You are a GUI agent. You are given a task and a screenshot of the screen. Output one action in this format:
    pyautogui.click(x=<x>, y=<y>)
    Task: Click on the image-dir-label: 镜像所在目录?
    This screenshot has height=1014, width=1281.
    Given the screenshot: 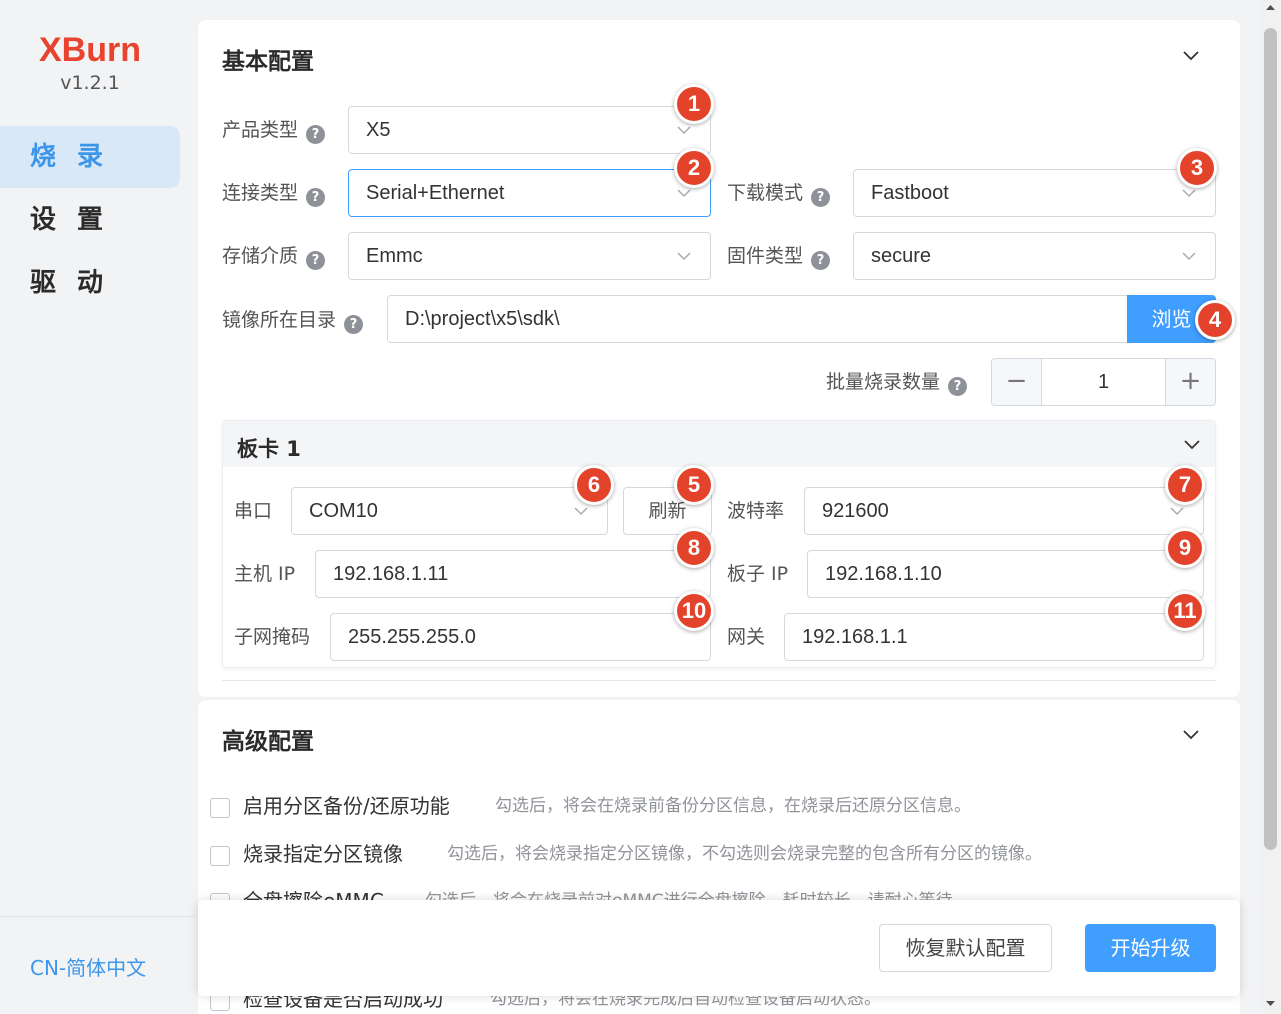 What is the action you would take?
    pyautogui.click(x=293, y=321)
    